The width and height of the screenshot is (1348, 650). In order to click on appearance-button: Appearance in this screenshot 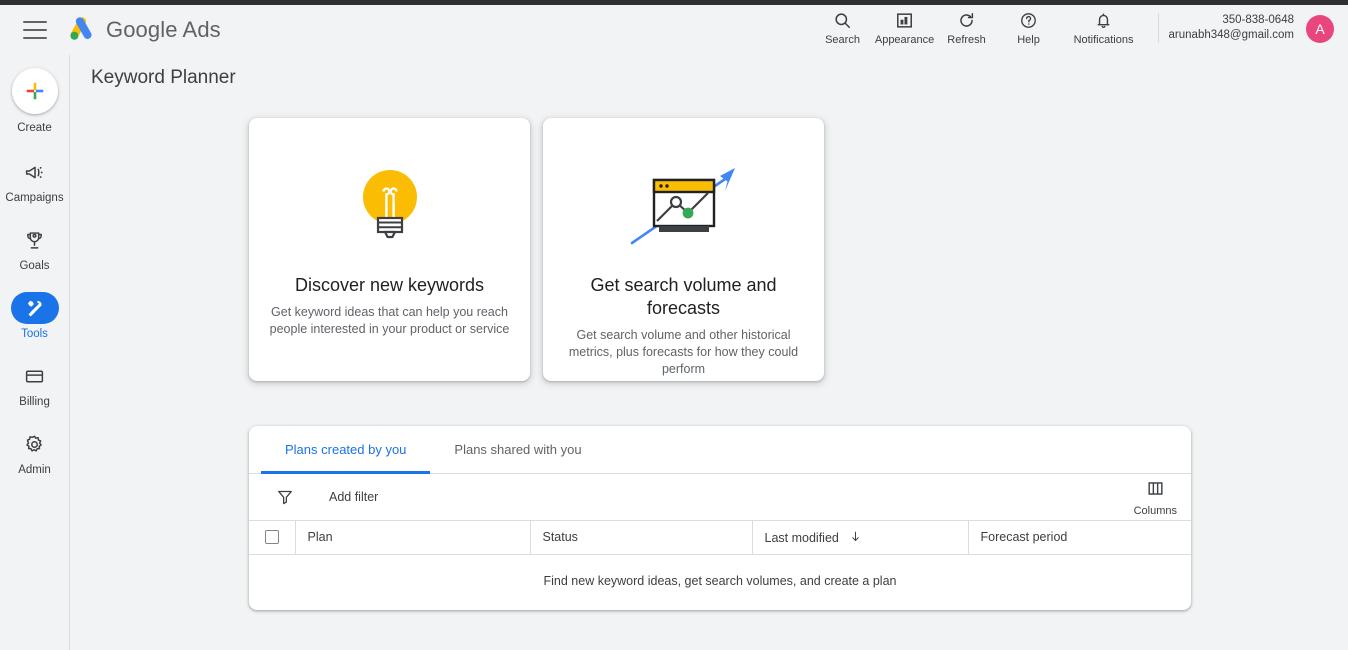, I will do `click(905, 27)`.